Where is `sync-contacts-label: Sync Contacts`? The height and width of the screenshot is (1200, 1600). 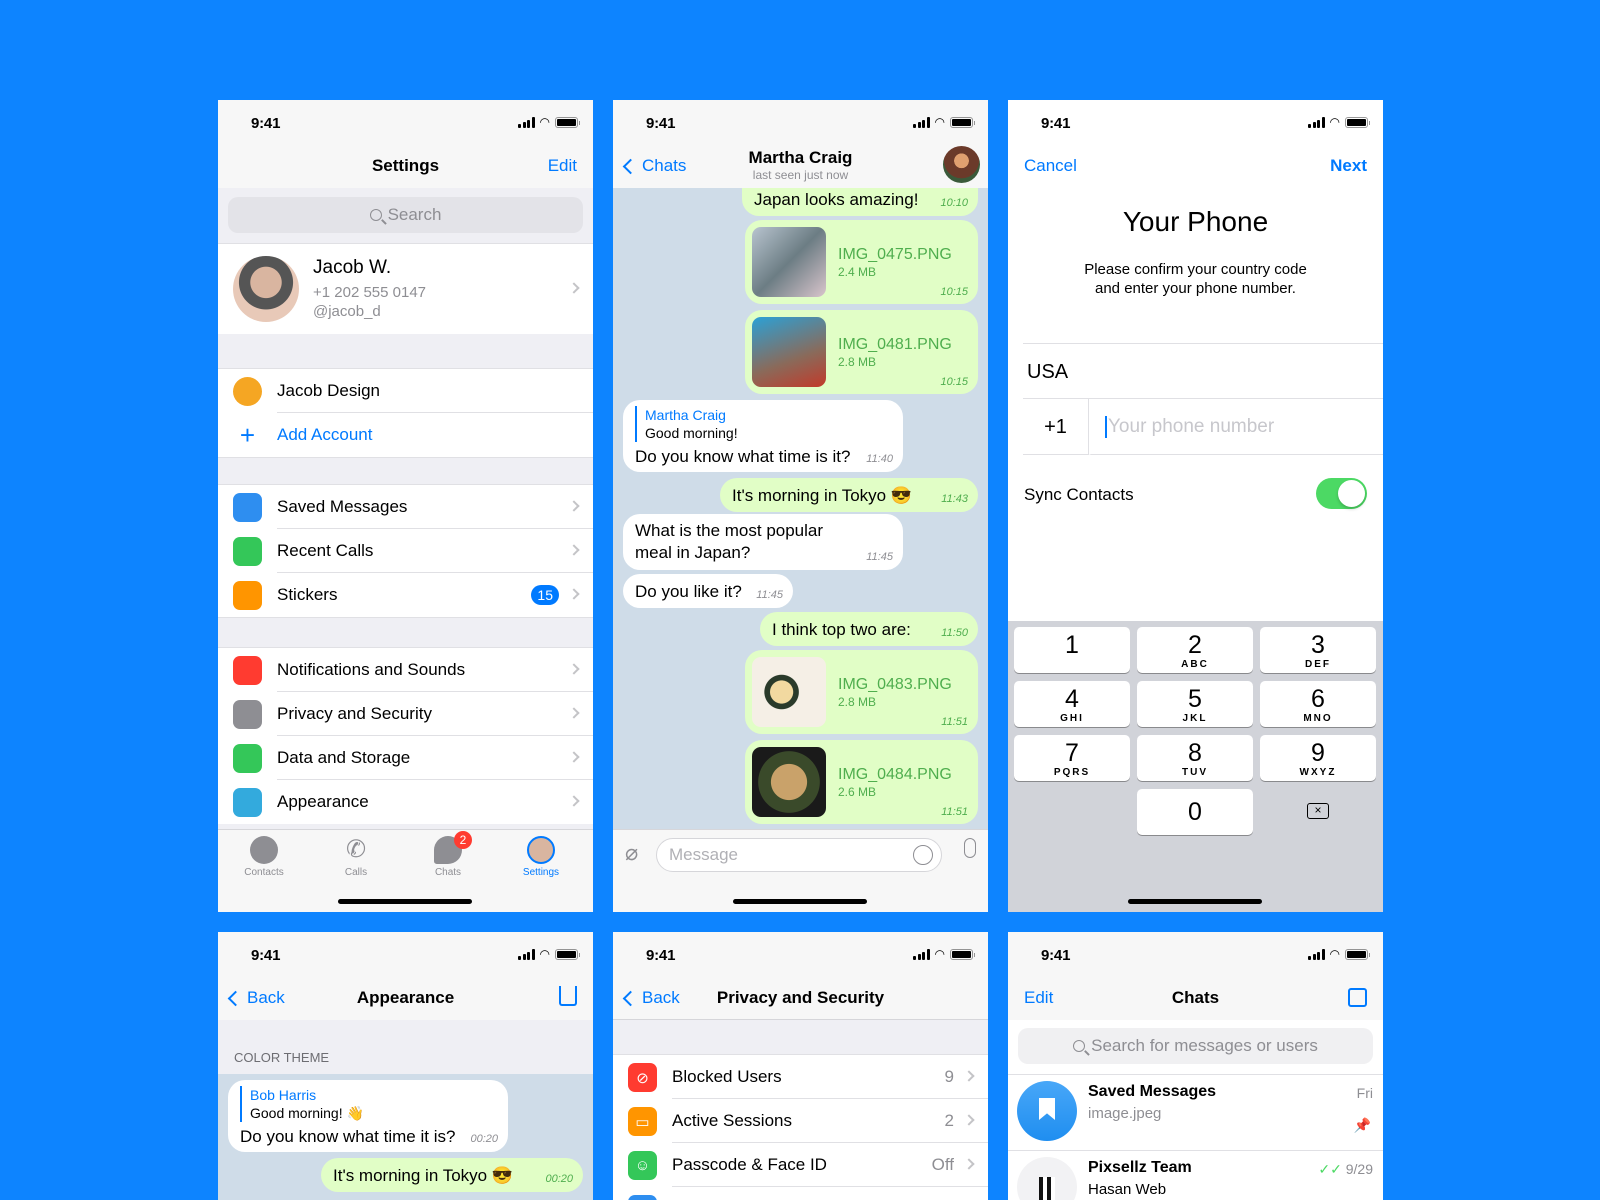 sync-contacts-label: Sync Contacts is located at coordinates (1079, 494).